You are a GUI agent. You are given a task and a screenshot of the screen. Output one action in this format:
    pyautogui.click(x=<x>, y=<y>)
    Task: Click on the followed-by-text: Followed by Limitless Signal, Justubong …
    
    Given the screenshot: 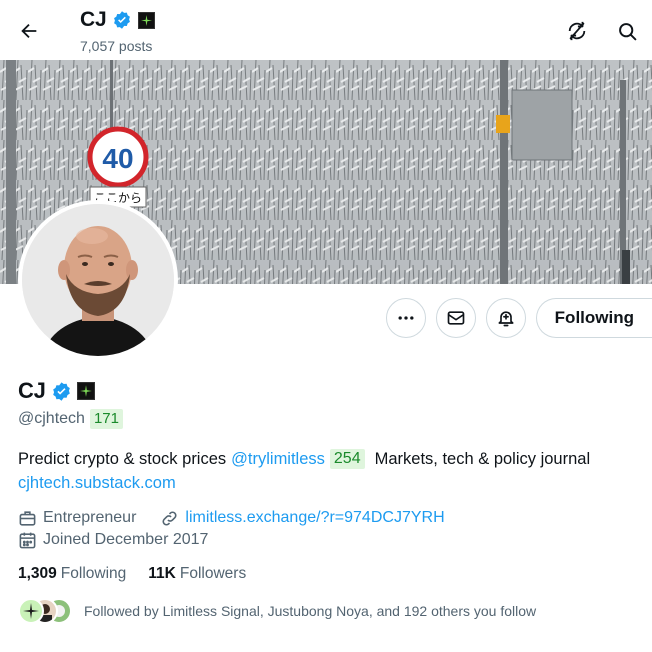 What is the action you would take?
    pyautogui.click(x=310, y=611)
    